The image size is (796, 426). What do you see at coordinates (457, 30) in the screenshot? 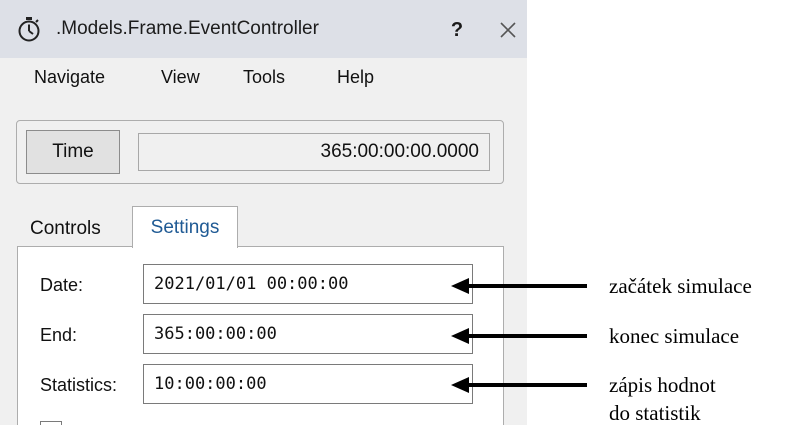
I see `help-button: ?` at bounding box center [457, 30].